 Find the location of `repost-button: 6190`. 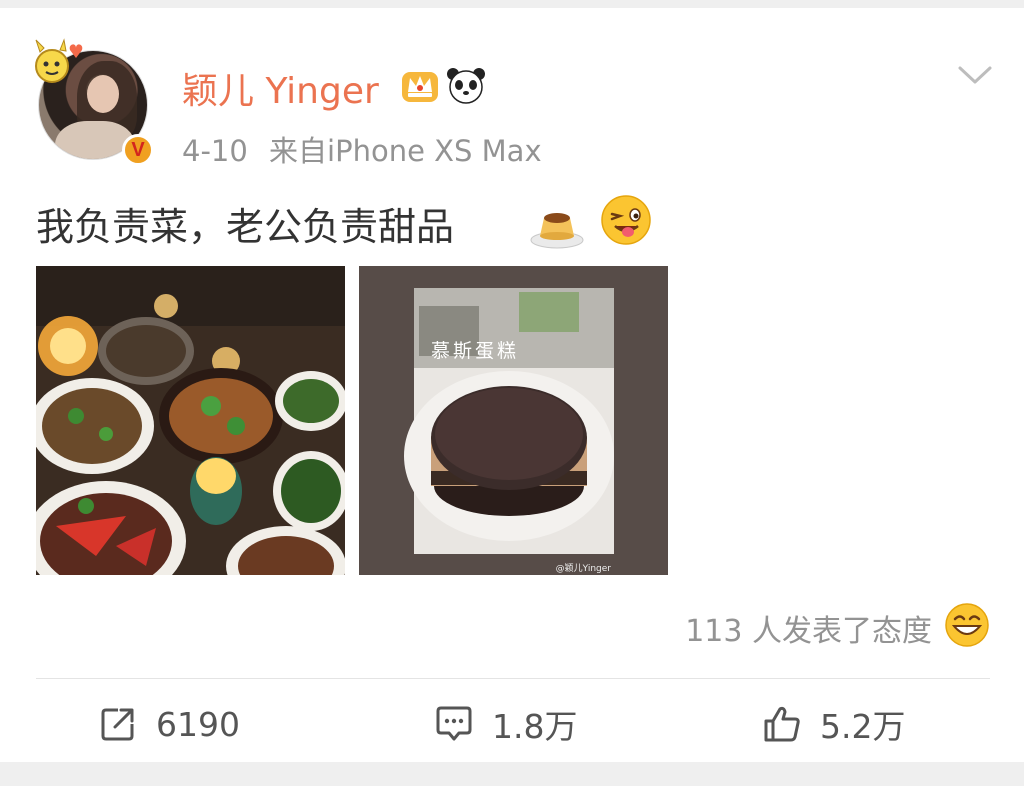

repost-button: 6190 is located at coordinates (169, 724).